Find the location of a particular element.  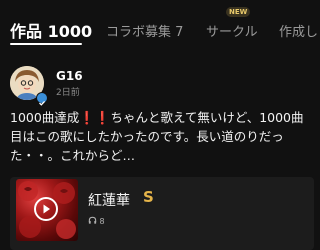

listen-count: 8 is located at coordinates (96, 221).